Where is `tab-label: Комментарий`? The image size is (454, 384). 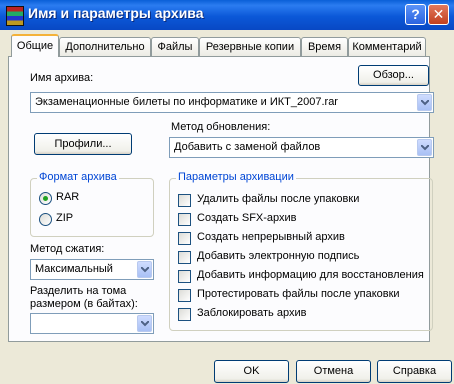 tab-label: Комментарий is located at coordinates (387, 47).